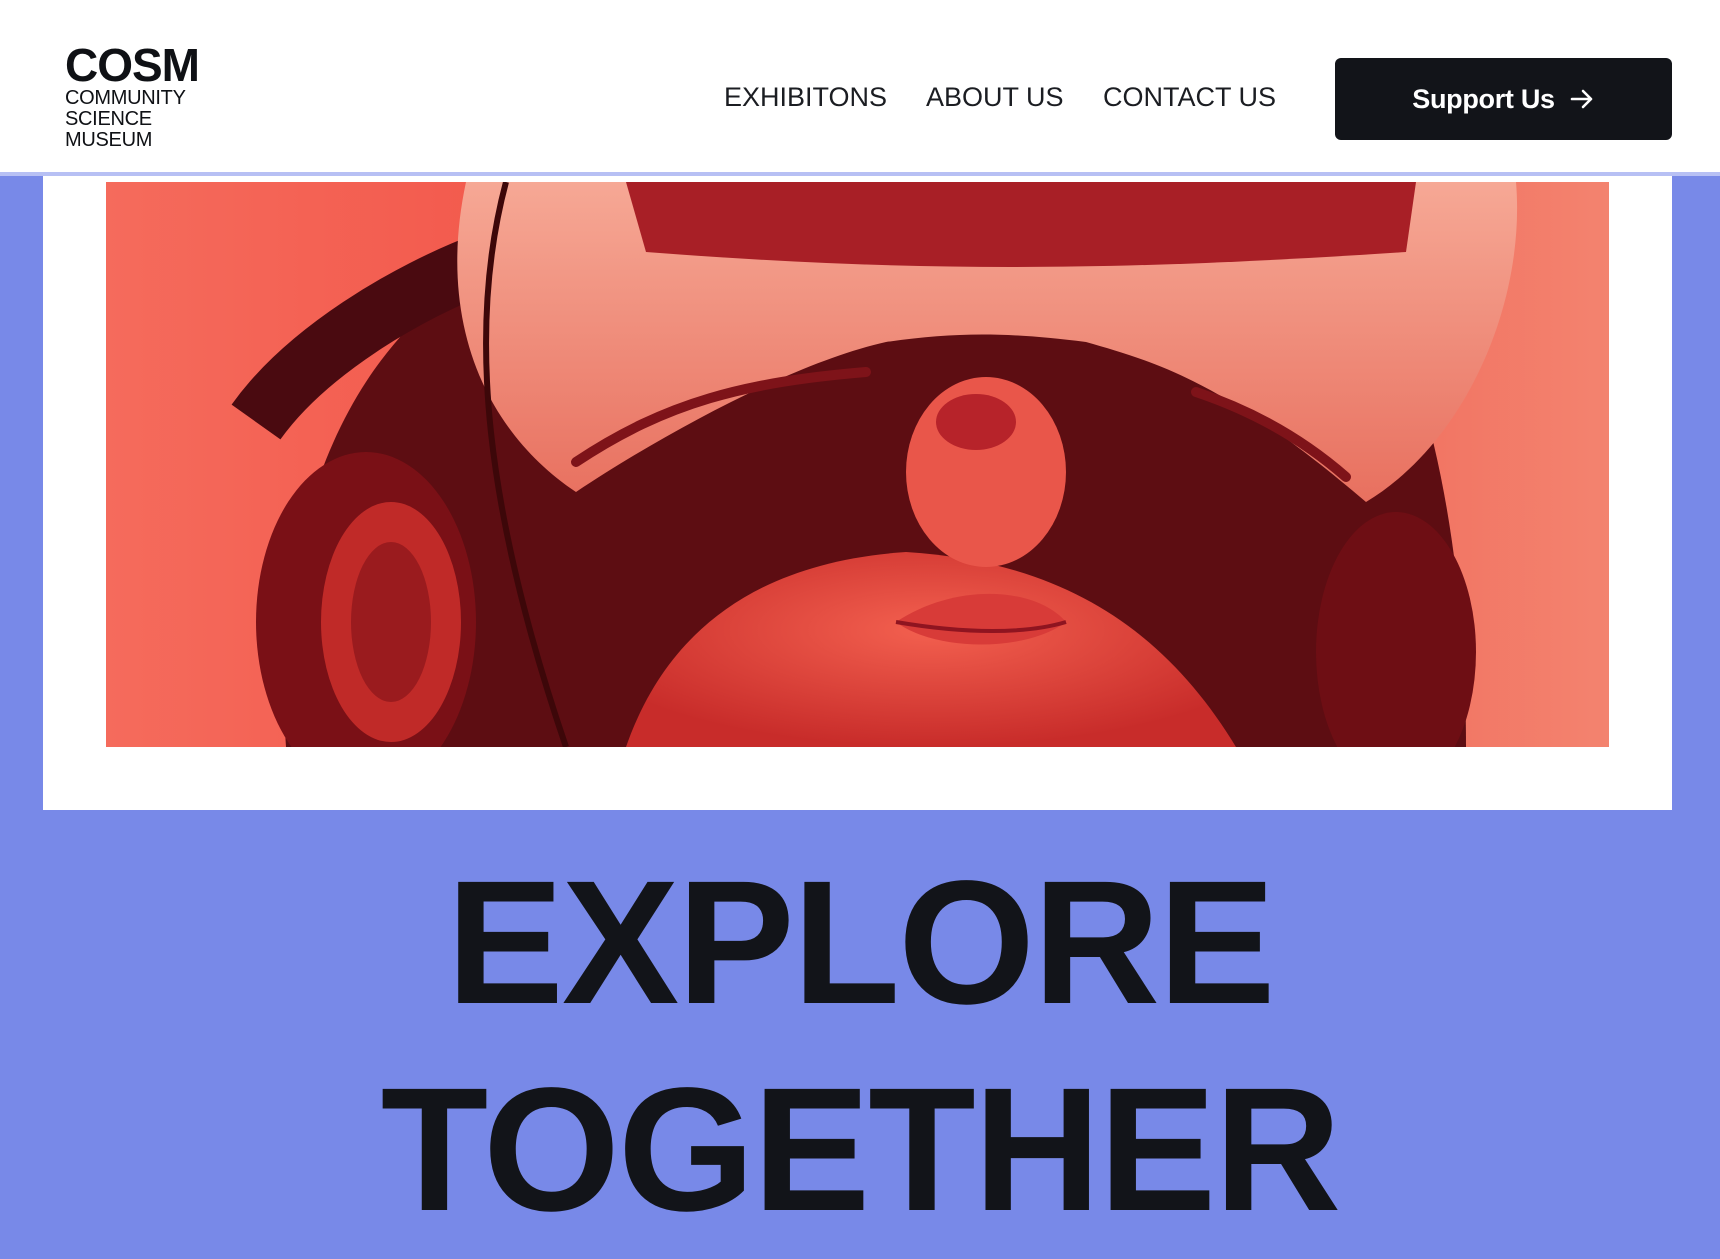 This screenshot has width=1720, height=1259. What do you see at coordinates (108, 119) in the screenshot?
I see `logo-subtitle-line: SCIENCE` at bounding box center [108, 119].